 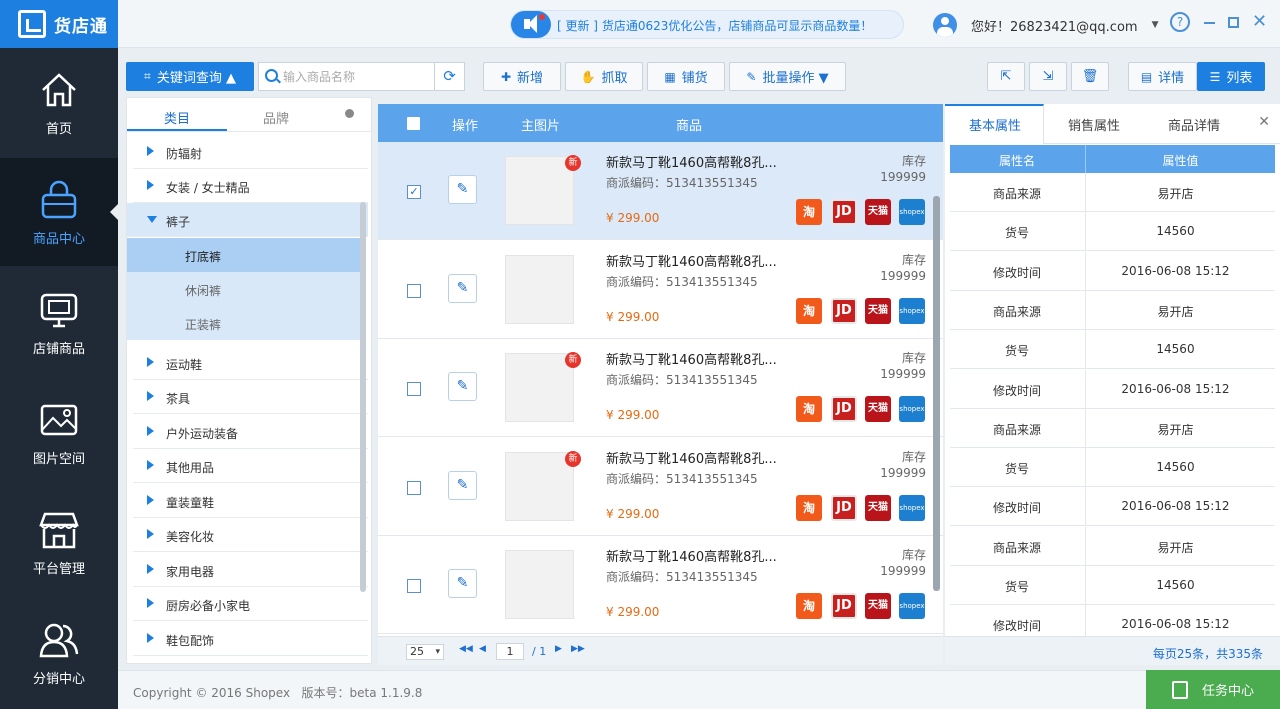 I want to click on app-logo: 货店通, so click(x=59, y=24).